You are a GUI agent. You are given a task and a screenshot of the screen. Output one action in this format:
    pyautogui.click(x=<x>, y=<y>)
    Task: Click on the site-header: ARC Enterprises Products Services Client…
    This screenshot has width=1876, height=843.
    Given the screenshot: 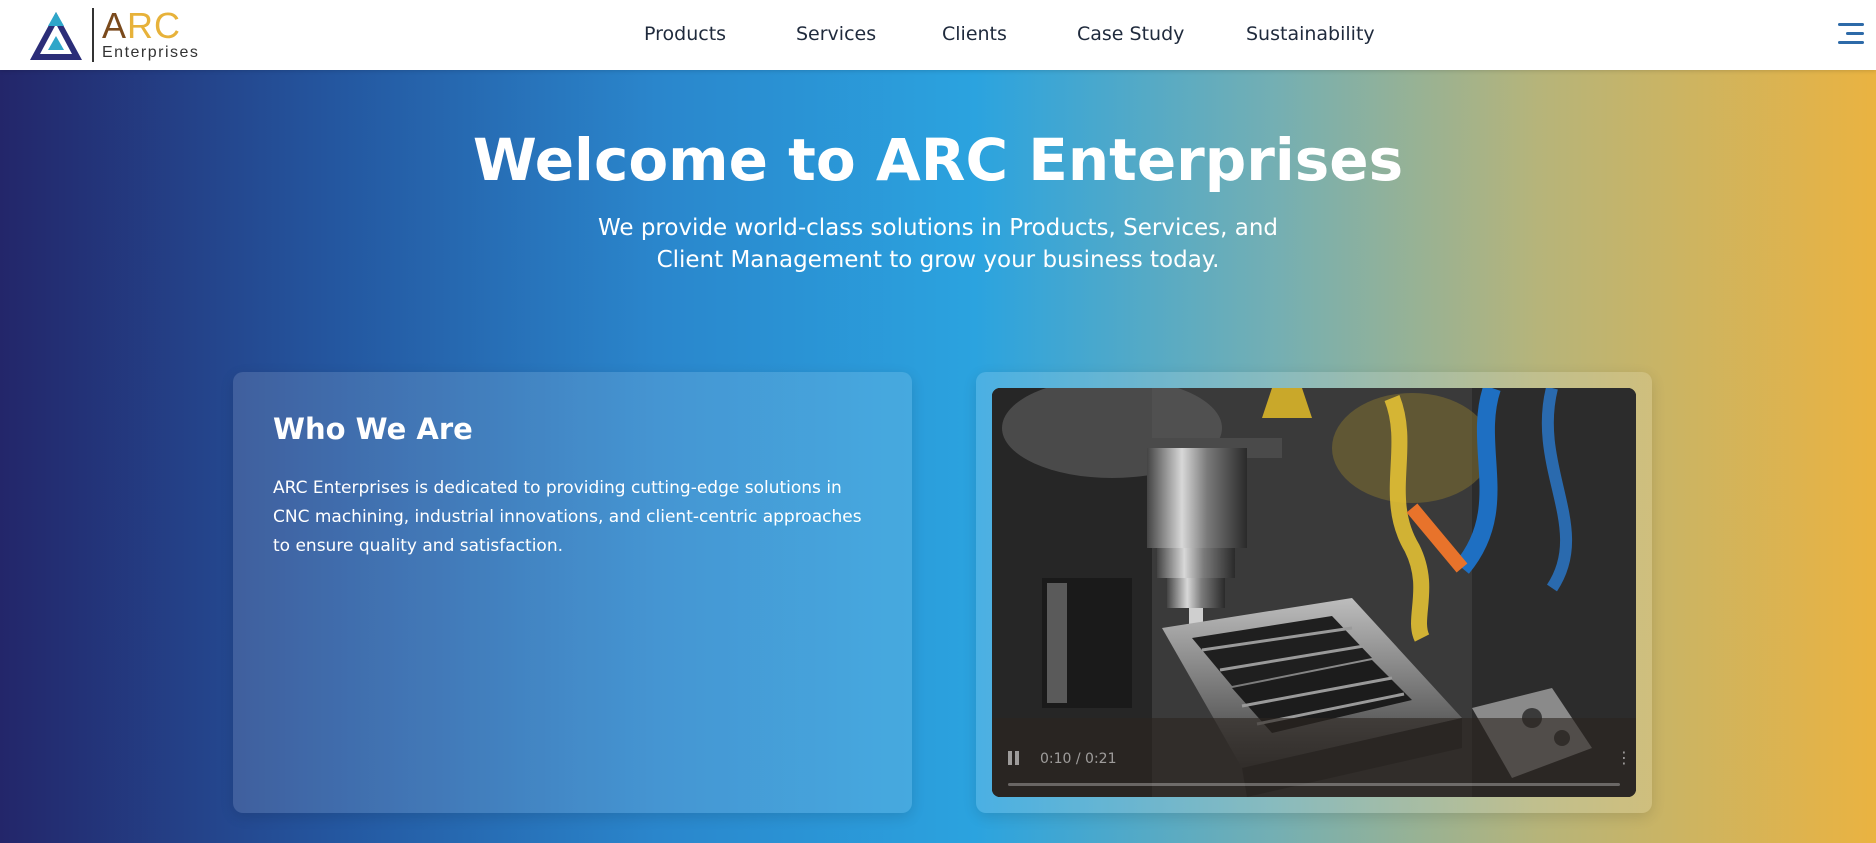 What is the action you would take?
    pyautogui.click(x=938, y=35)
    